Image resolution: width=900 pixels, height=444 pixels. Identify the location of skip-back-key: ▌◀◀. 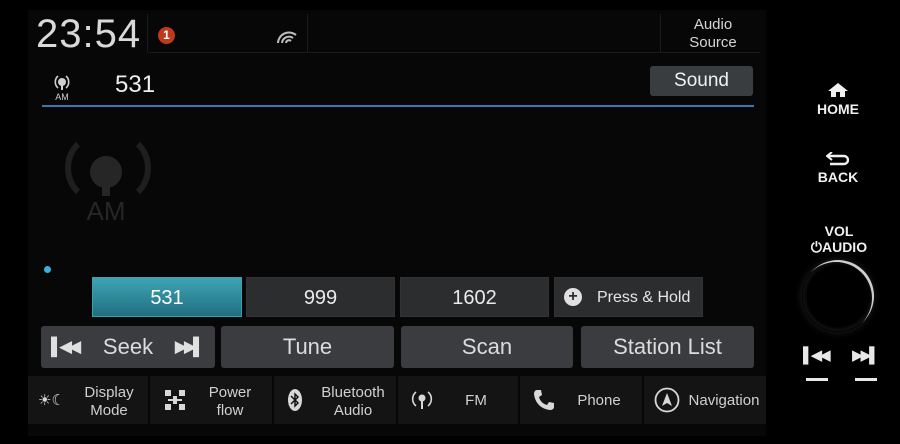
(817, 355).